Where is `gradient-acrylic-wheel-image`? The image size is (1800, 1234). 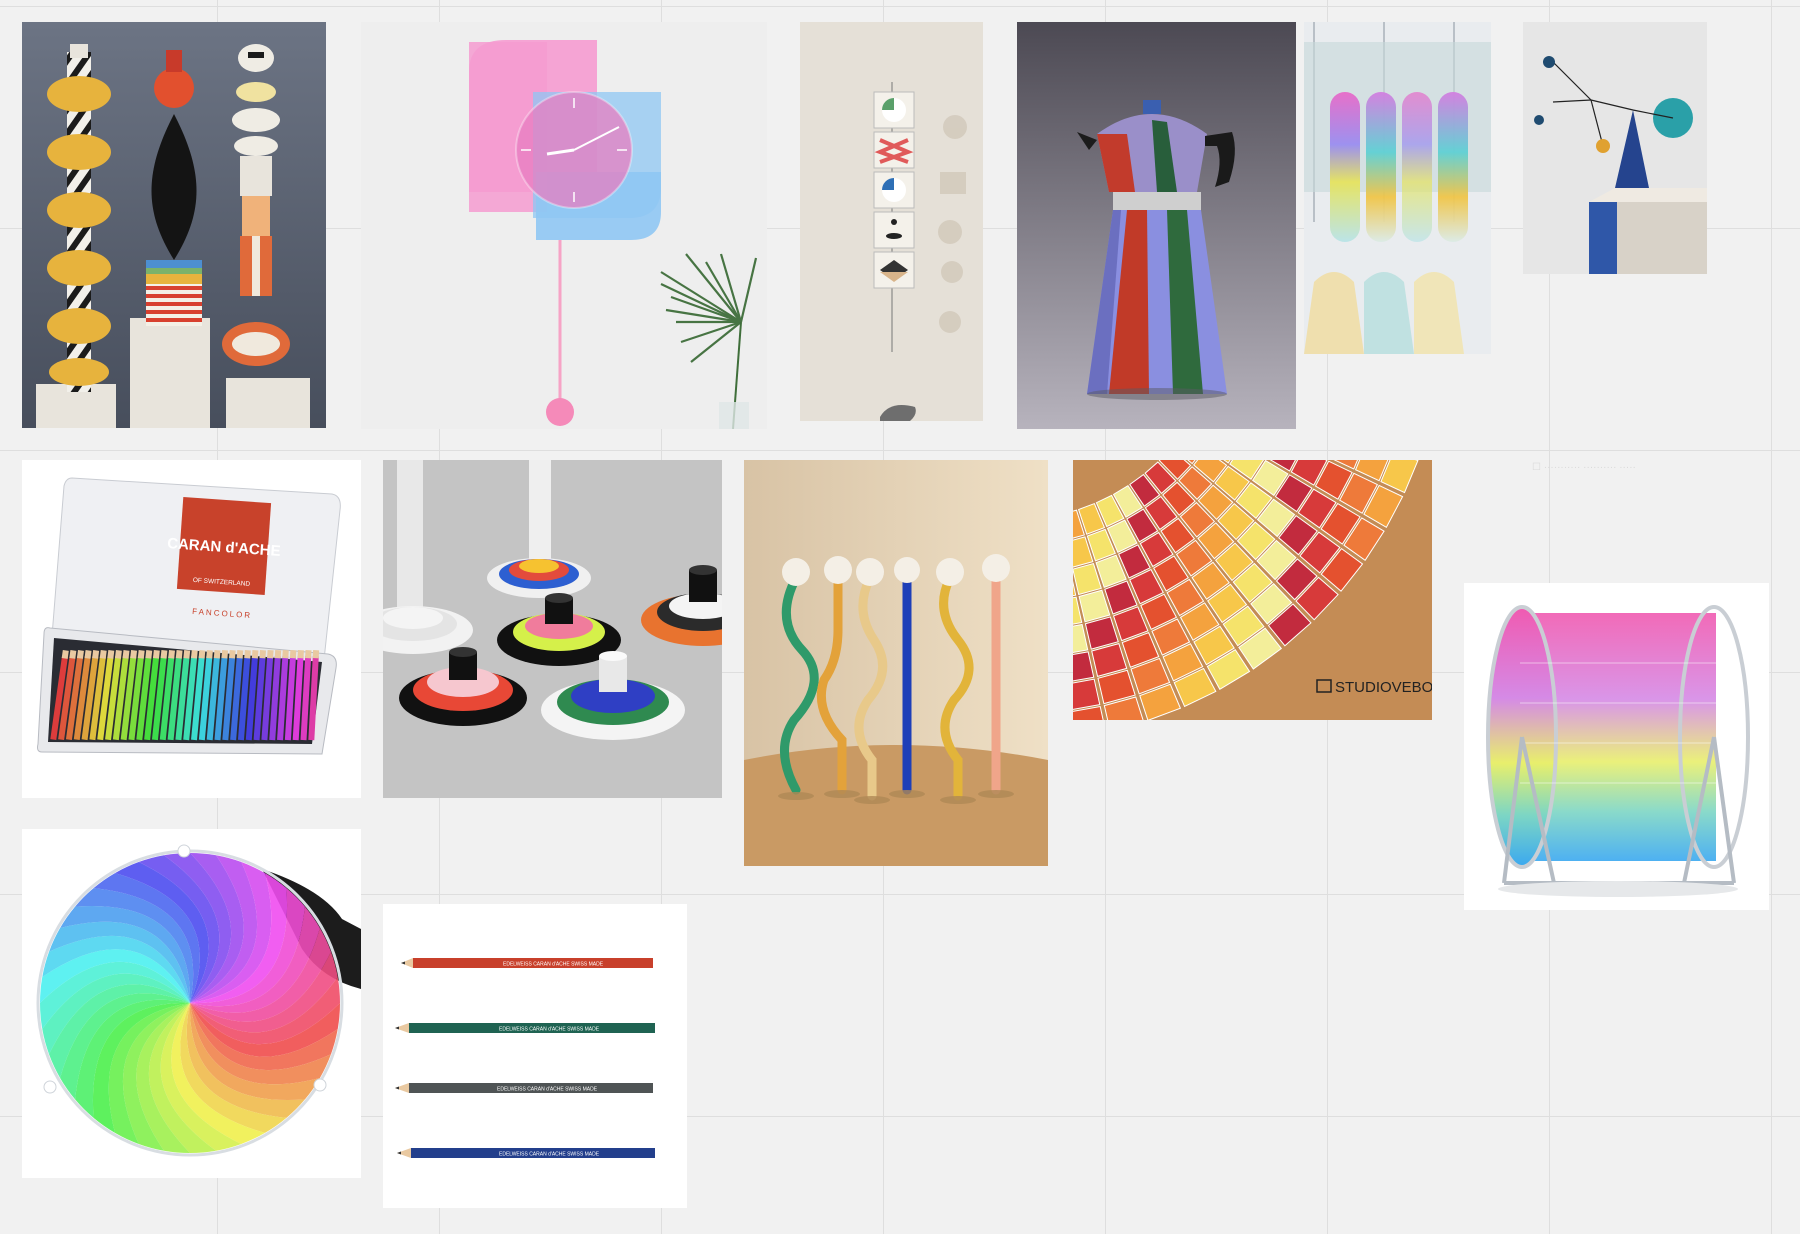
gradient-acrylic-wheel-image is located at coordinates (1616, 746).